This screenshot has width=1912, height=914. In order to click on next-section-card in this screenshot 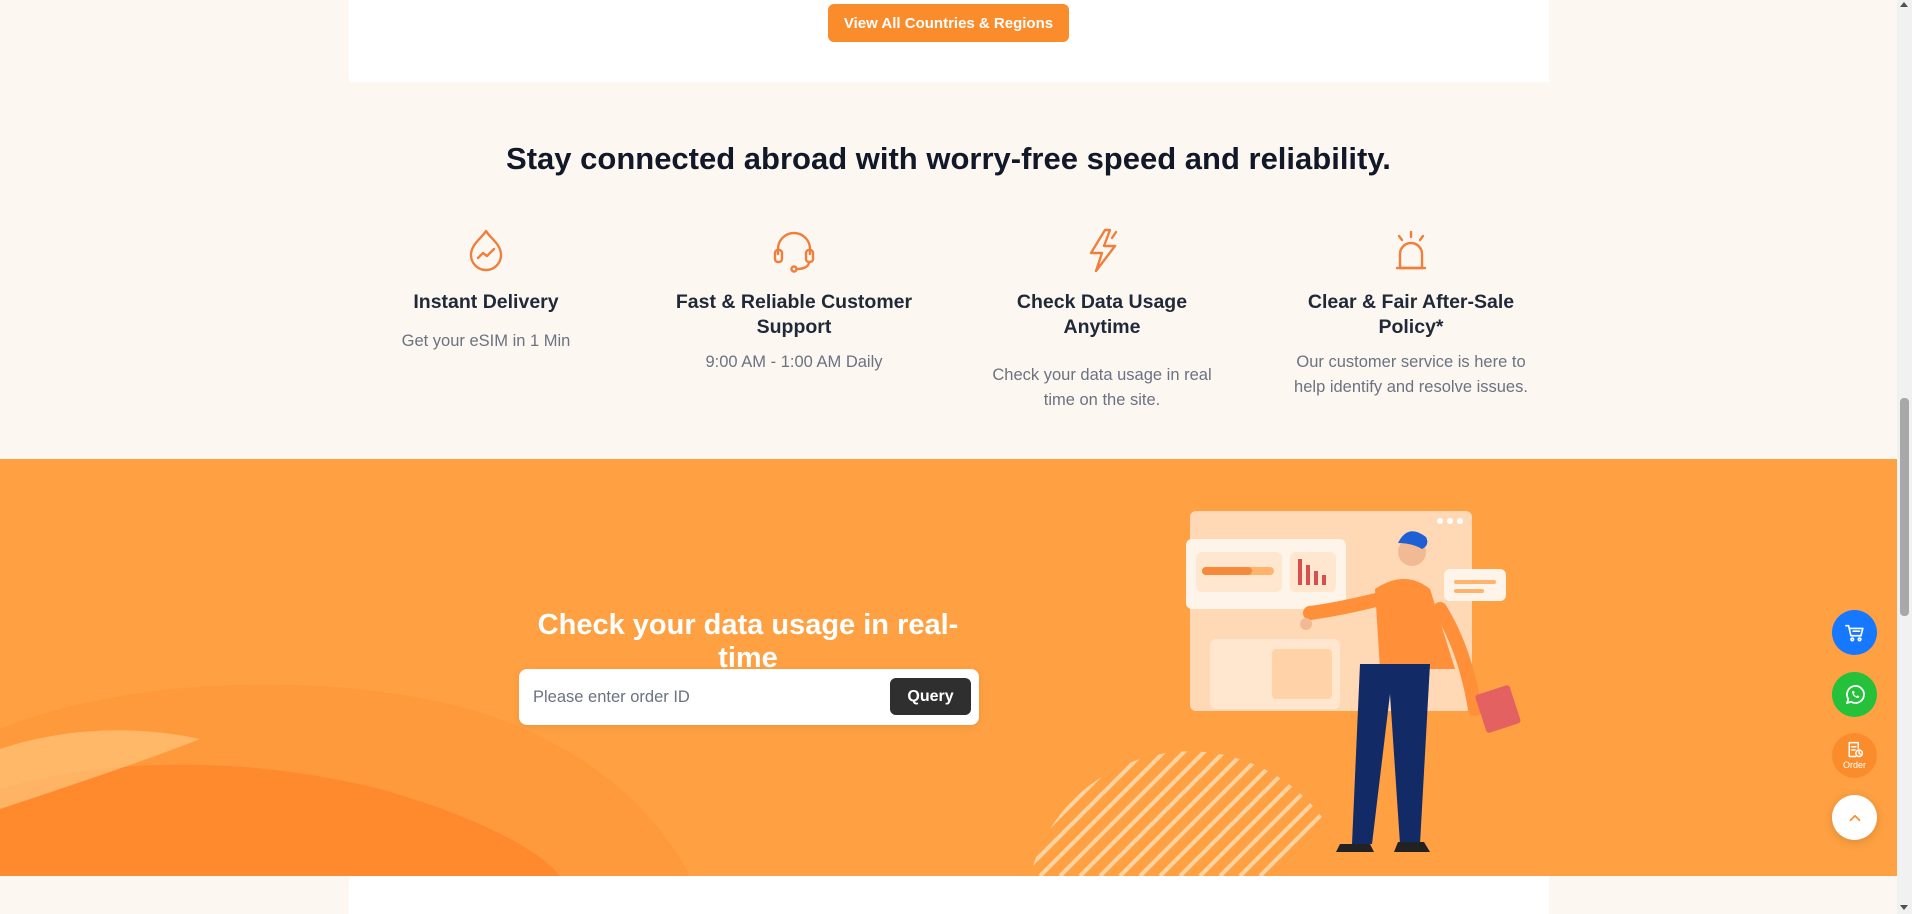, I will do `click(949, 895)`.